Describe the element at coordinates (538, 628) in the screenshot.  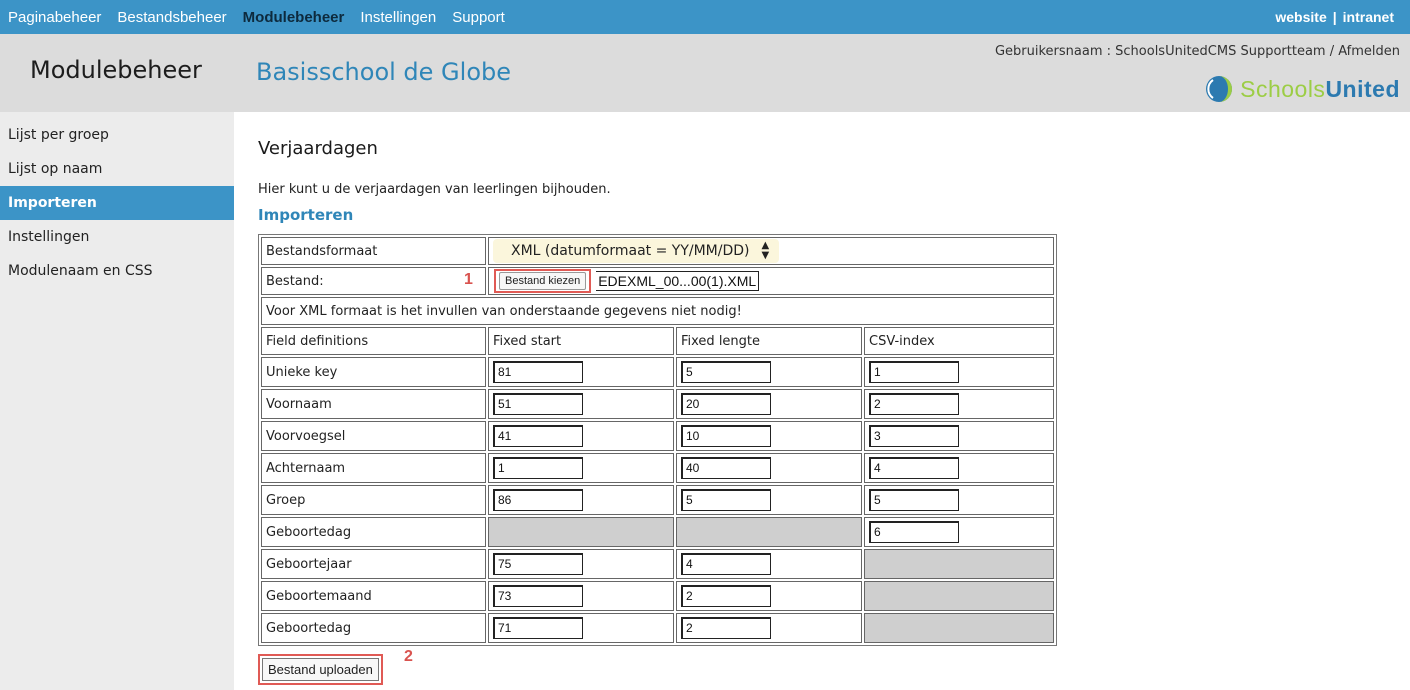
I see `fixed-start-input: 71` at that location.